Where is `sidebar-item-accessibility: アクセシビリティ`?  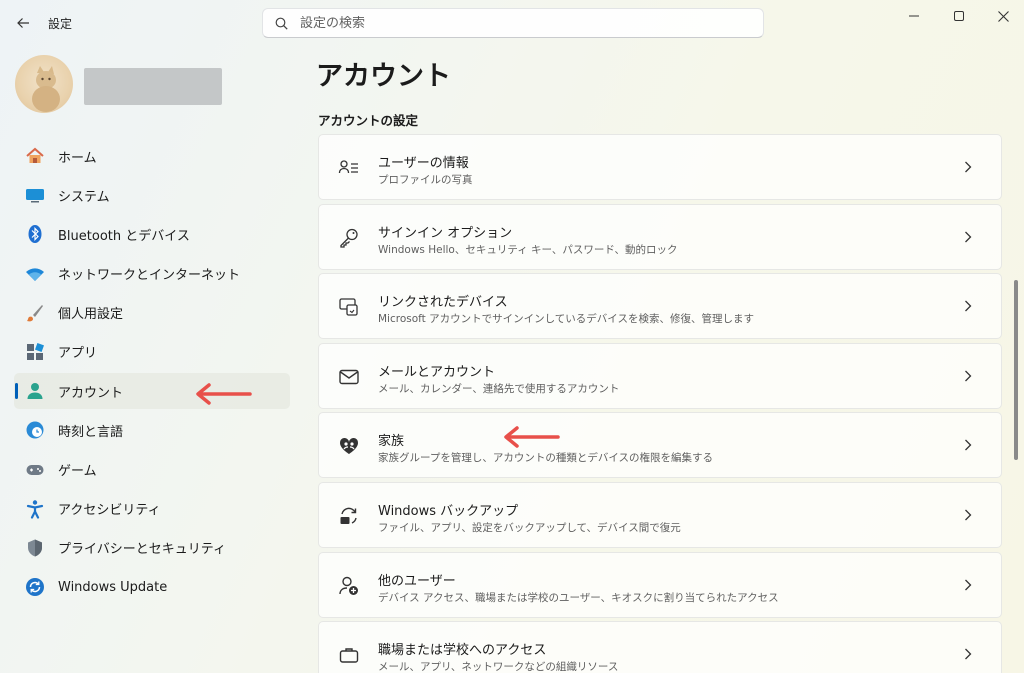 sidebar-item-accessibility: アクセシビリティ is located at coordinates (152, 509).